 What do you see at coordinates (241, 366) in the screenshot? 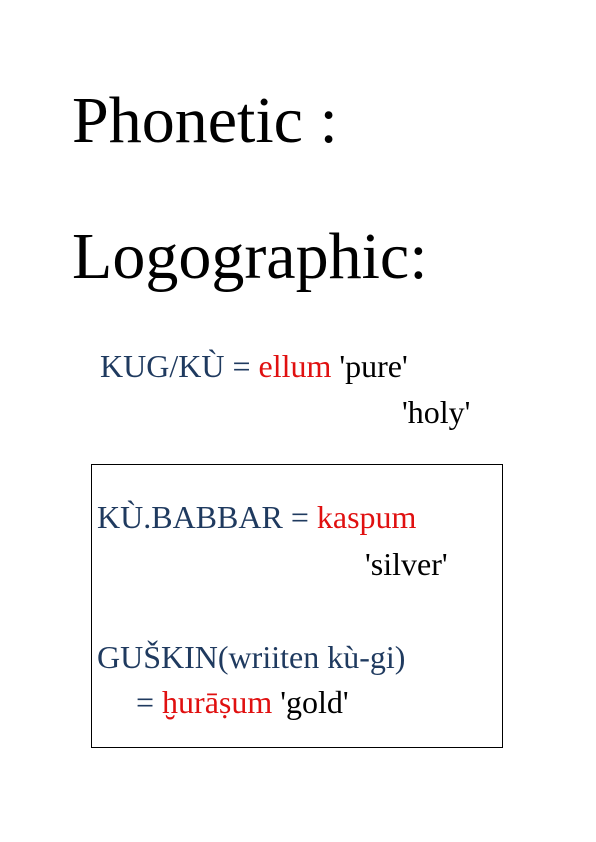
I see `kug-equals: =` at bounding box center [241, 366].